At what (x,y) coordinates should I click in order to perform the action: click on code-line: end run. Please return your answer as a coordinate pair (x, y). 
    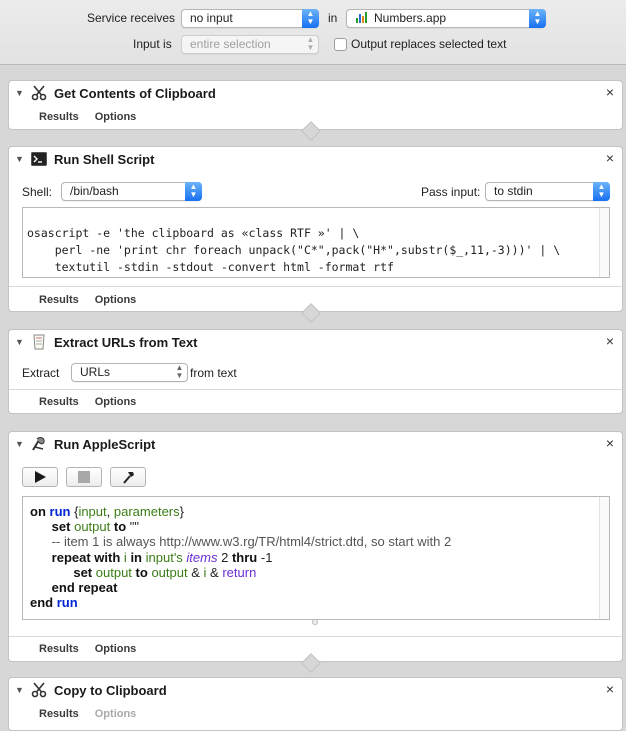
    Looking at the image, I should click on (316, 602).